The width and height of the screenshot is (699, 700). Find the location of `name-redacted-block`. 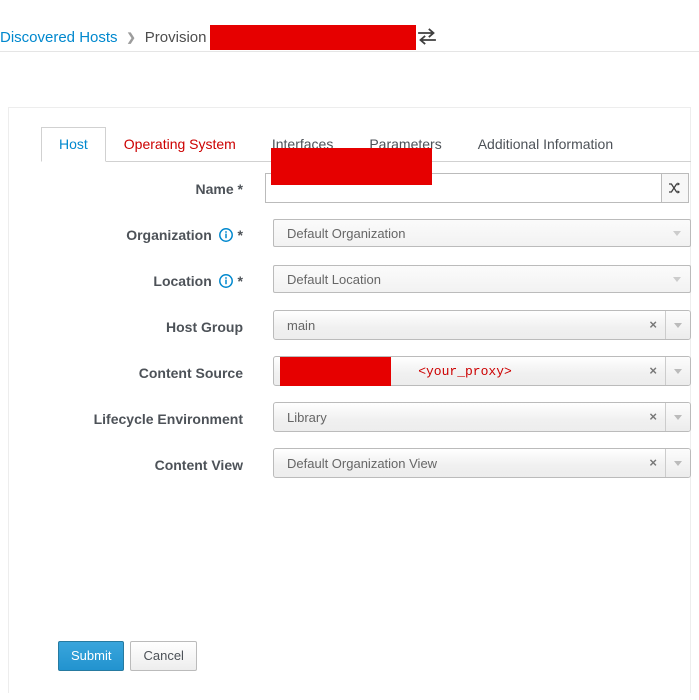

name-redacted-block is located at coordinates (351, 166).